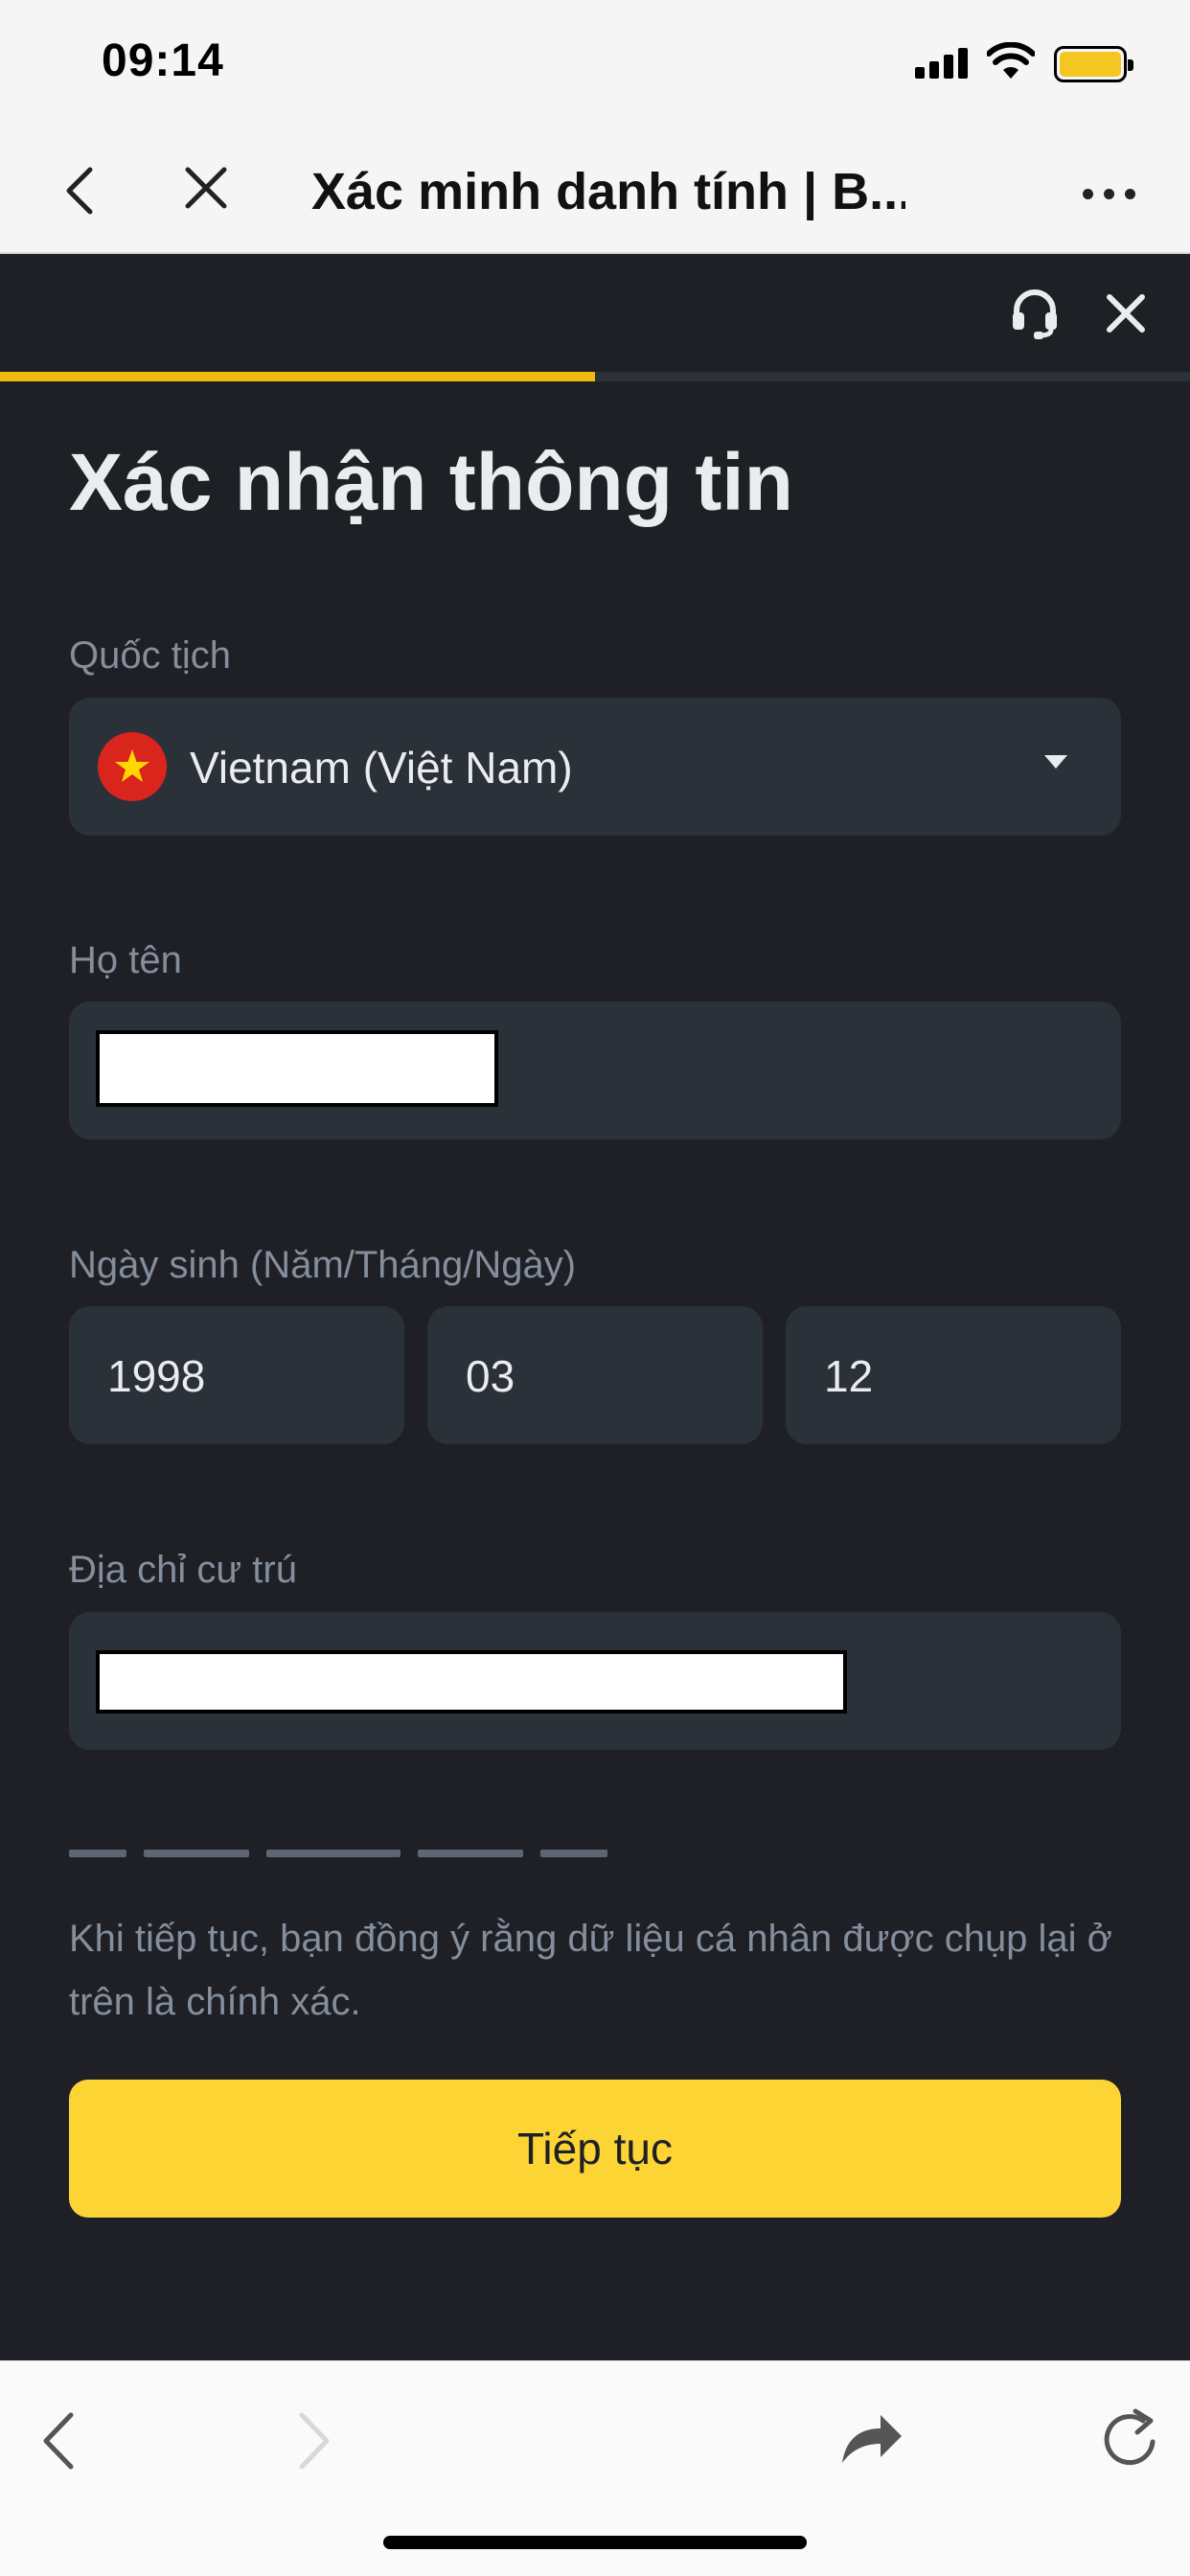  What do you see at coordinates (595, 2149) in the screenshot?
I see `continue-button: Tiếp tục` at bounding box center [595, 2149].